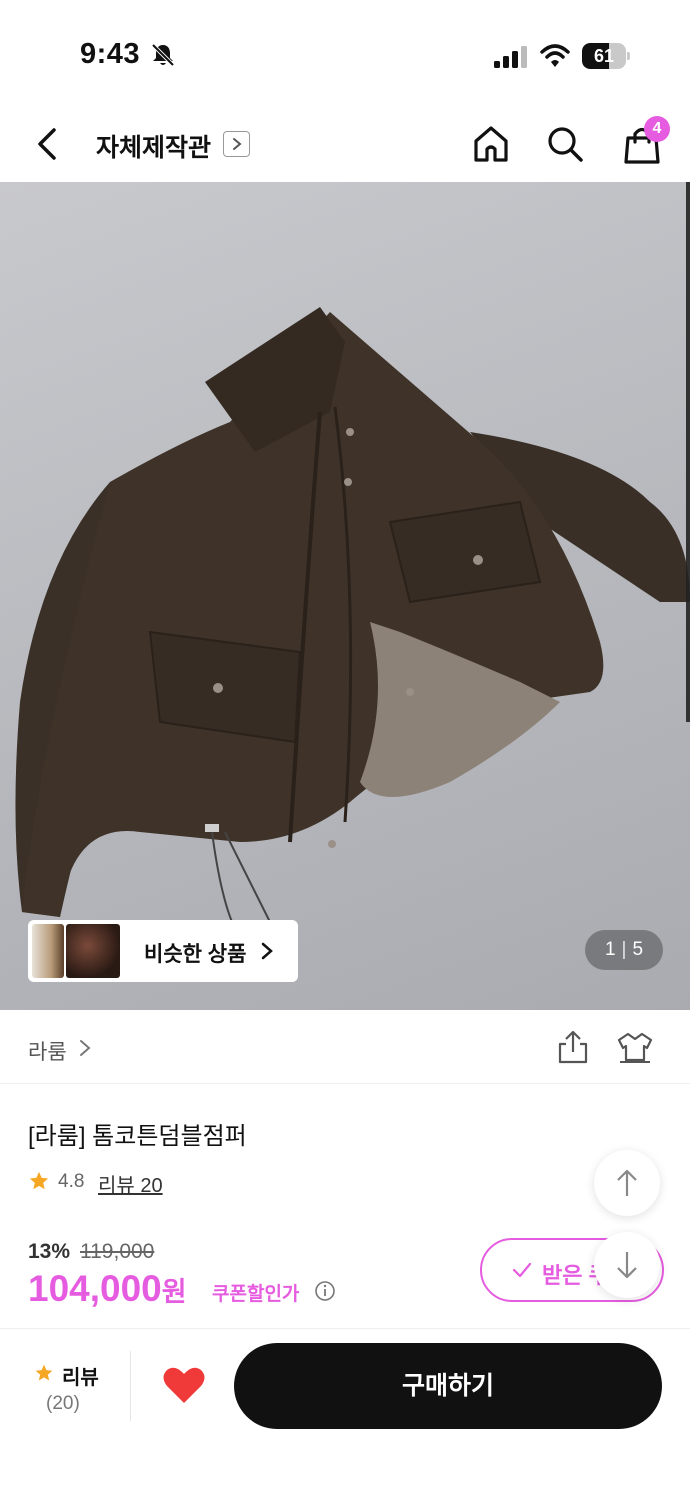  Describe the element at coordinates (565, 144) in the screenshot. I see `search-icon` at that location.